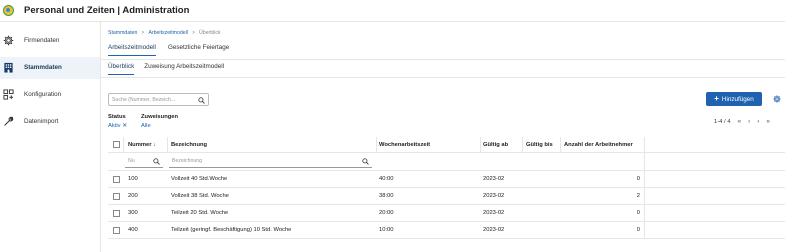 The image size is (785, 252). I want to click on app-logo-icon, so click(8, 10).